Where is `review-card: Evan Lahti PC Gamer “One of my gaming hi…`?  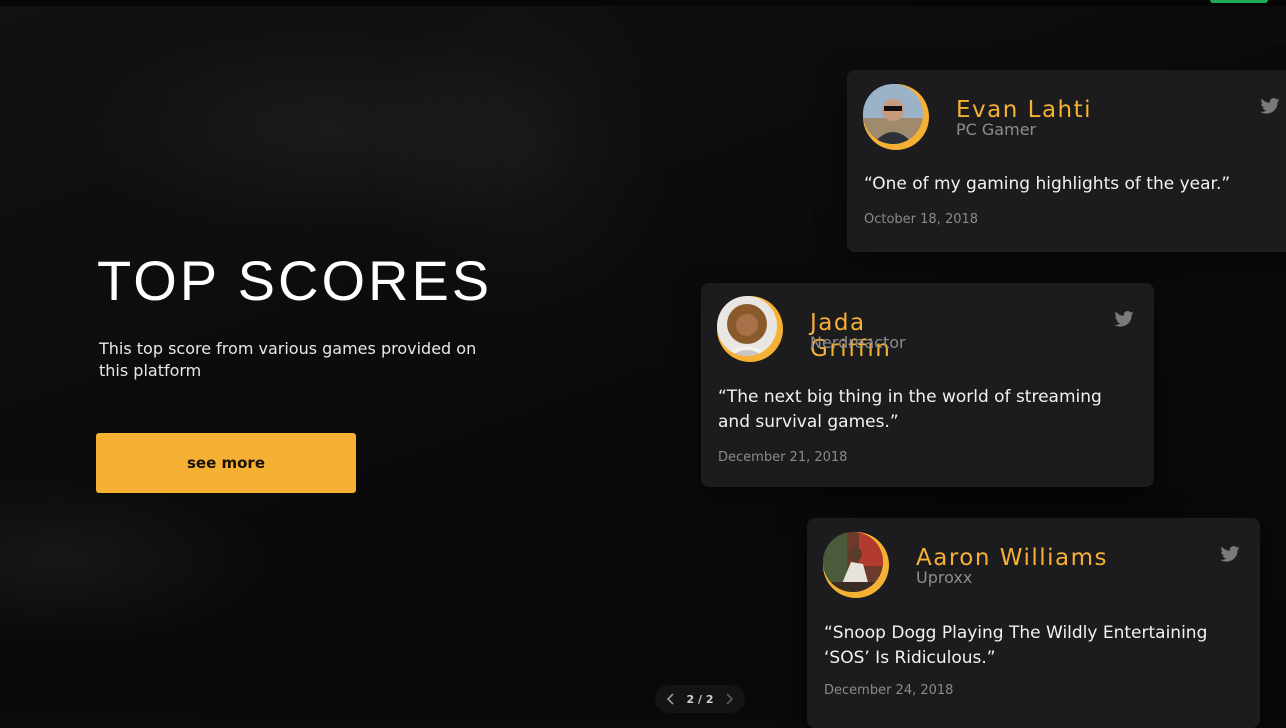
review-card: Evan Lahti PC Gamer “One of my gaming hi… is located at coordinates (1066, 161).